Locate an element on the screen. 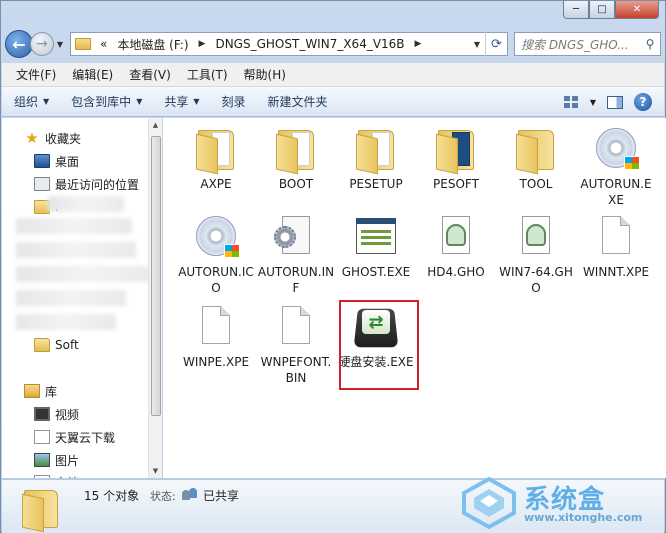 The image size is (666, 533). search-input: 搜索 DNGS_GHO... ⚲ is located at coordinates (587, 44).